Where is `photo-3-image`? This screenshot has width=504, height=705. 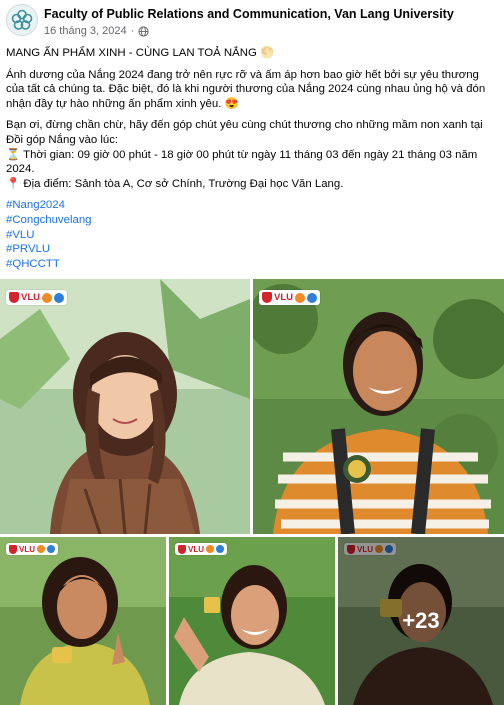
photo-3-image is located at coordinates (83, 621).